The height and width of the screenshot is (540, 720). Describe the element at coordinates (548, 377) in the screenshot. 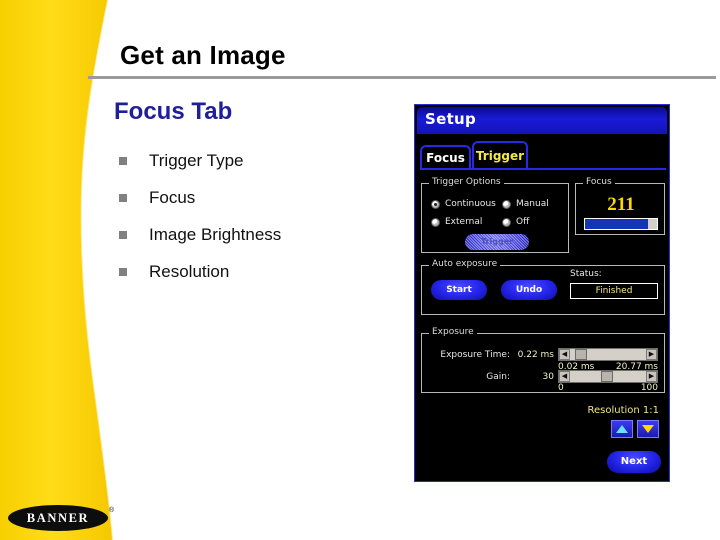

I see `gain-value: 30` at that location.